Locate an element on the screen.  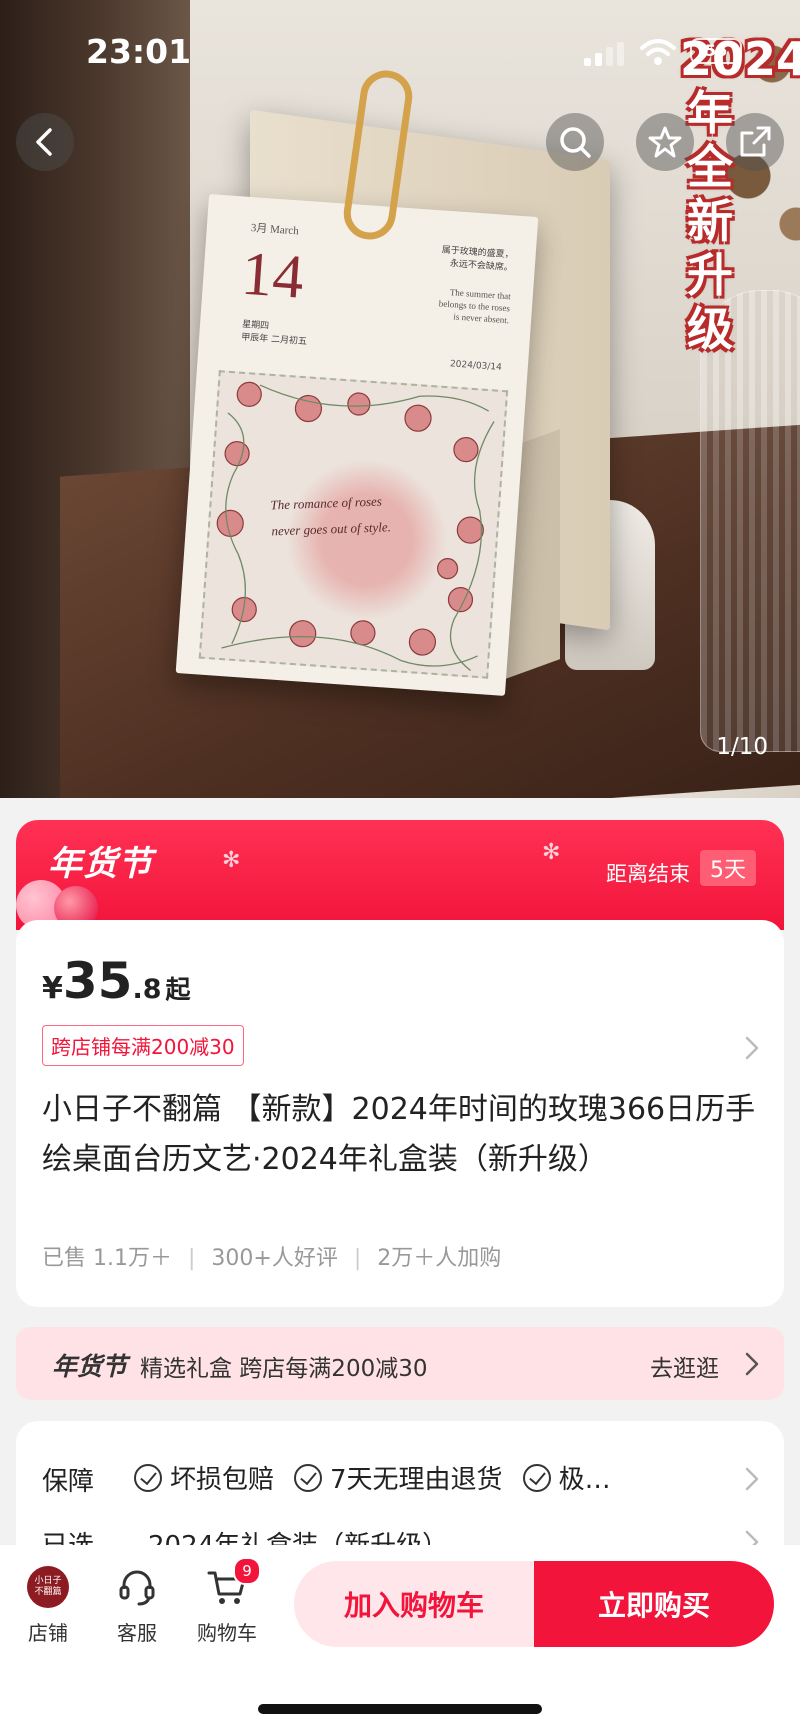
battery-icon: 56 is located at coordinates (716, 51).